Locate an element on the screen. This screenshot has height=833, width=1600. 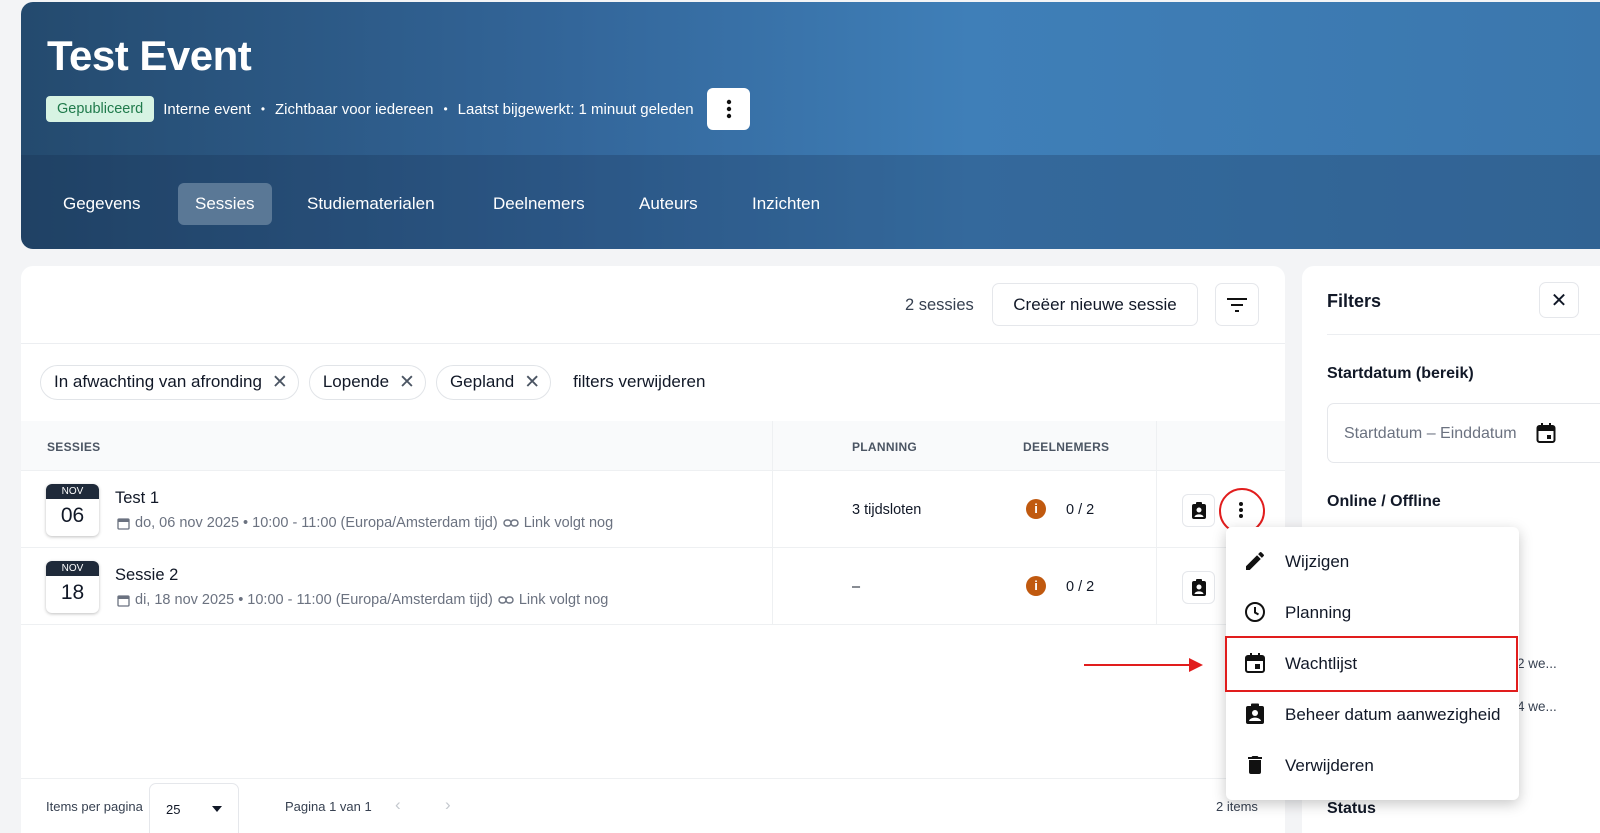
chip-label: In afwachting van afronding is located at coordinates (158, 381).